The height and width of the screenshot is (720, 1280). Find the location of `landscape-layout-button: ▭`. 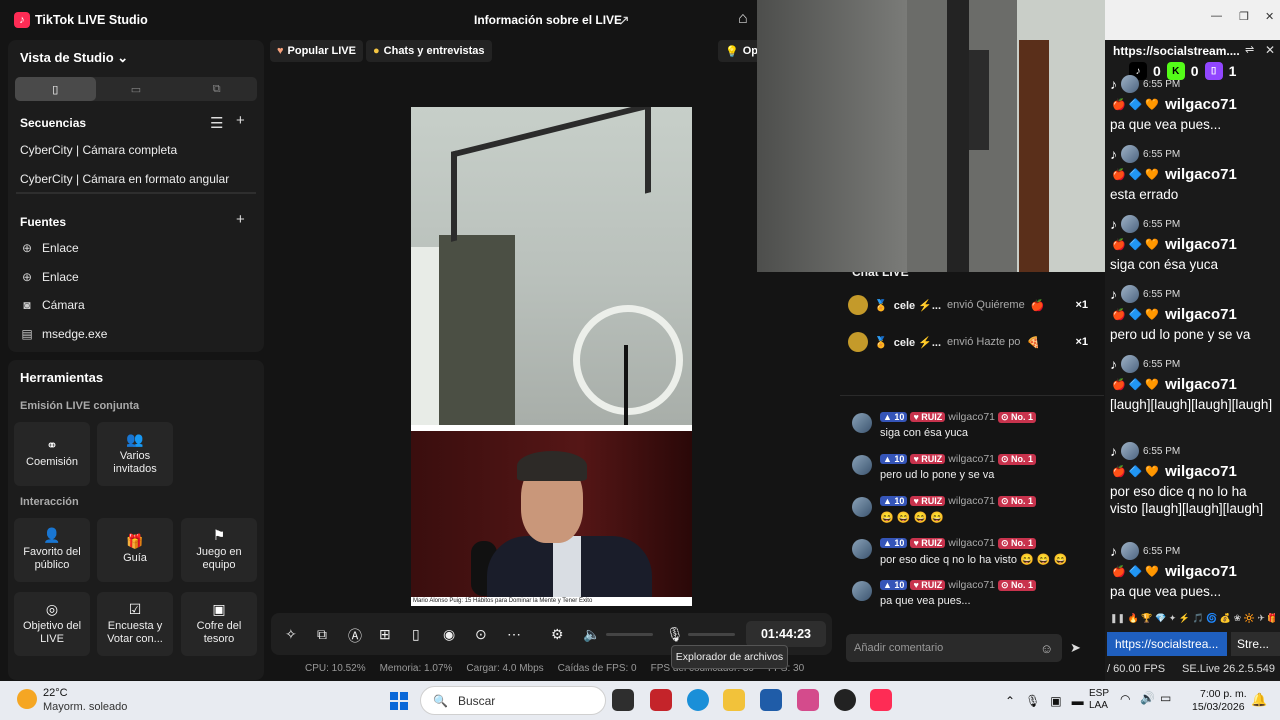

landscape-layout-button: ▭ is located at coordinates (136, 89).